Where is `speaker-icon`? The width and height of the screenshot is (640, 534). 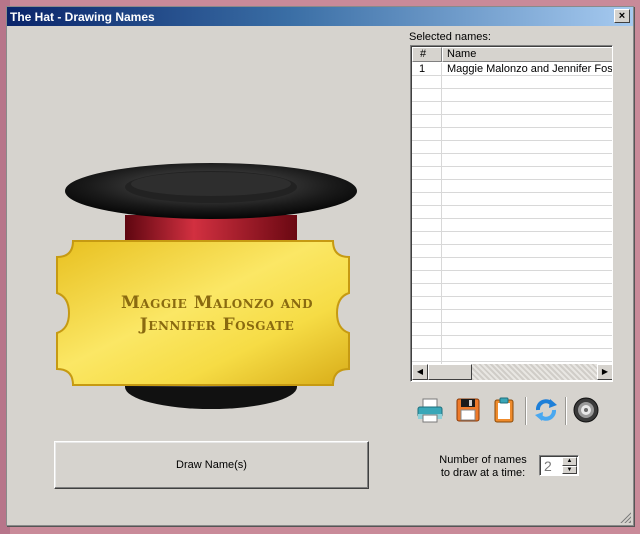
speaker-icon is located at coordinates (586, 410).